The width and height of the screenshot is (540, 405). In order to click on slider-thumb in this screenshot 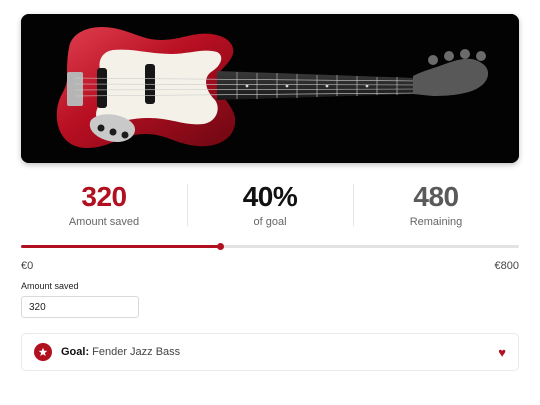, I will do `click(221, 246)`.